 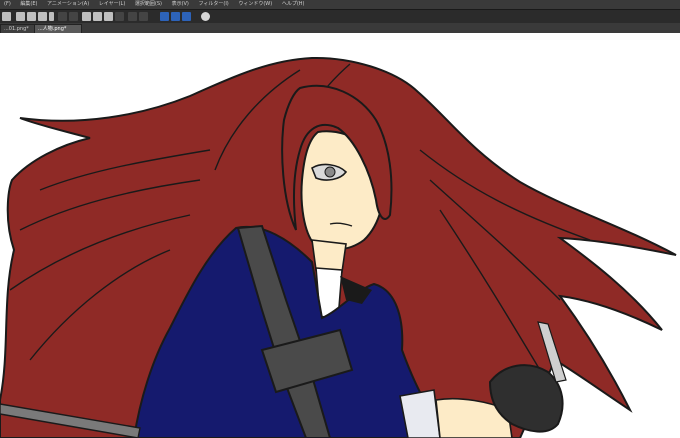 What do you see at coordinates (112, 4) in the screenshot?
I see `menu-layer: レイヤー(L)` at bounding box center [112, 4].